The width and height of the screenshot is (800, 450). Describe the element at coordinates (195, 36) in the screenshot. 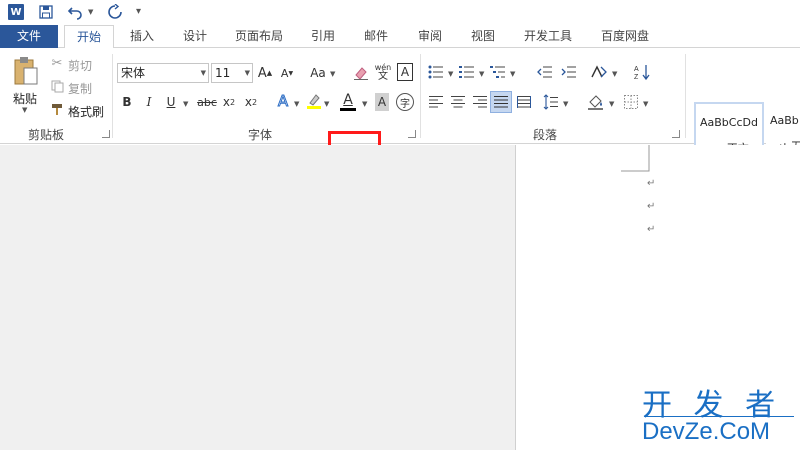

I see `tab-design: 设计` at that location.